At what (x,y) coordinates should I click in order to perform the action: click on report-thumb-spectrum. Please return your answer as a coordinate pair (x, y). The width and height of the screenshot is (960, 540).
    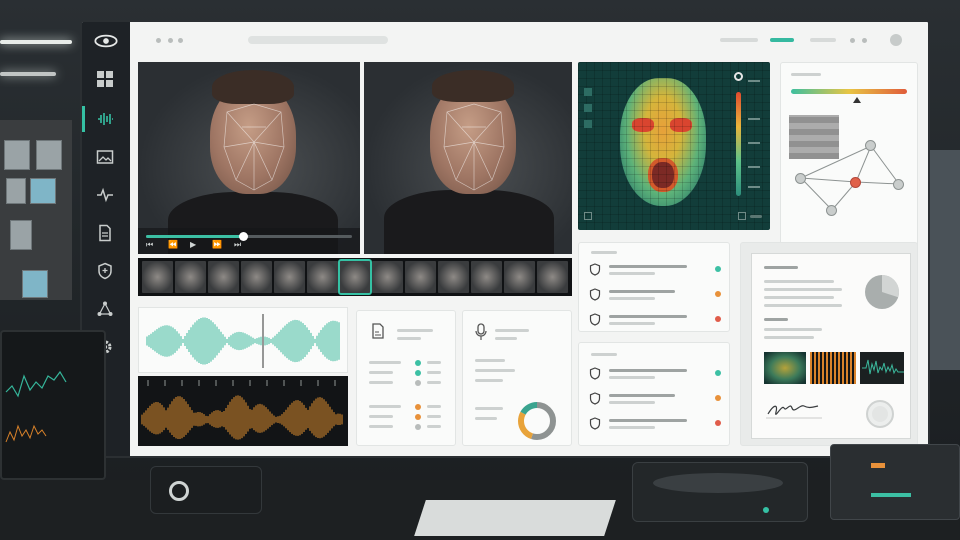
    Looking at the image, I should click on (833, 368).